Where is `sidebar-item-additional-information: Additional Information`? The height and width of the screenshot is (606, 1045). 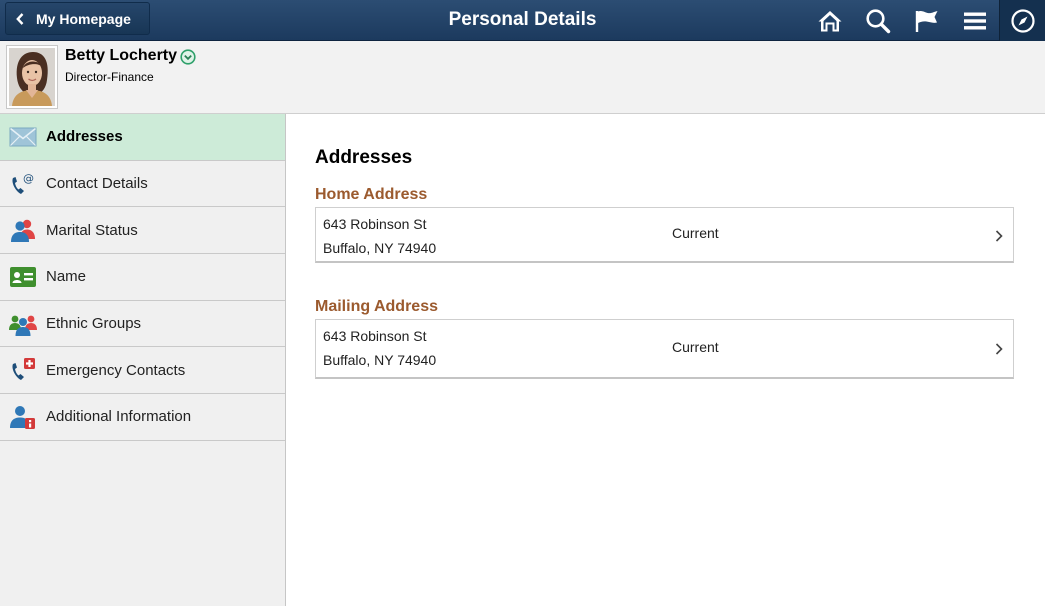
sidebar-item-additional-information: Additional Information is located at coordinates (142, 417).